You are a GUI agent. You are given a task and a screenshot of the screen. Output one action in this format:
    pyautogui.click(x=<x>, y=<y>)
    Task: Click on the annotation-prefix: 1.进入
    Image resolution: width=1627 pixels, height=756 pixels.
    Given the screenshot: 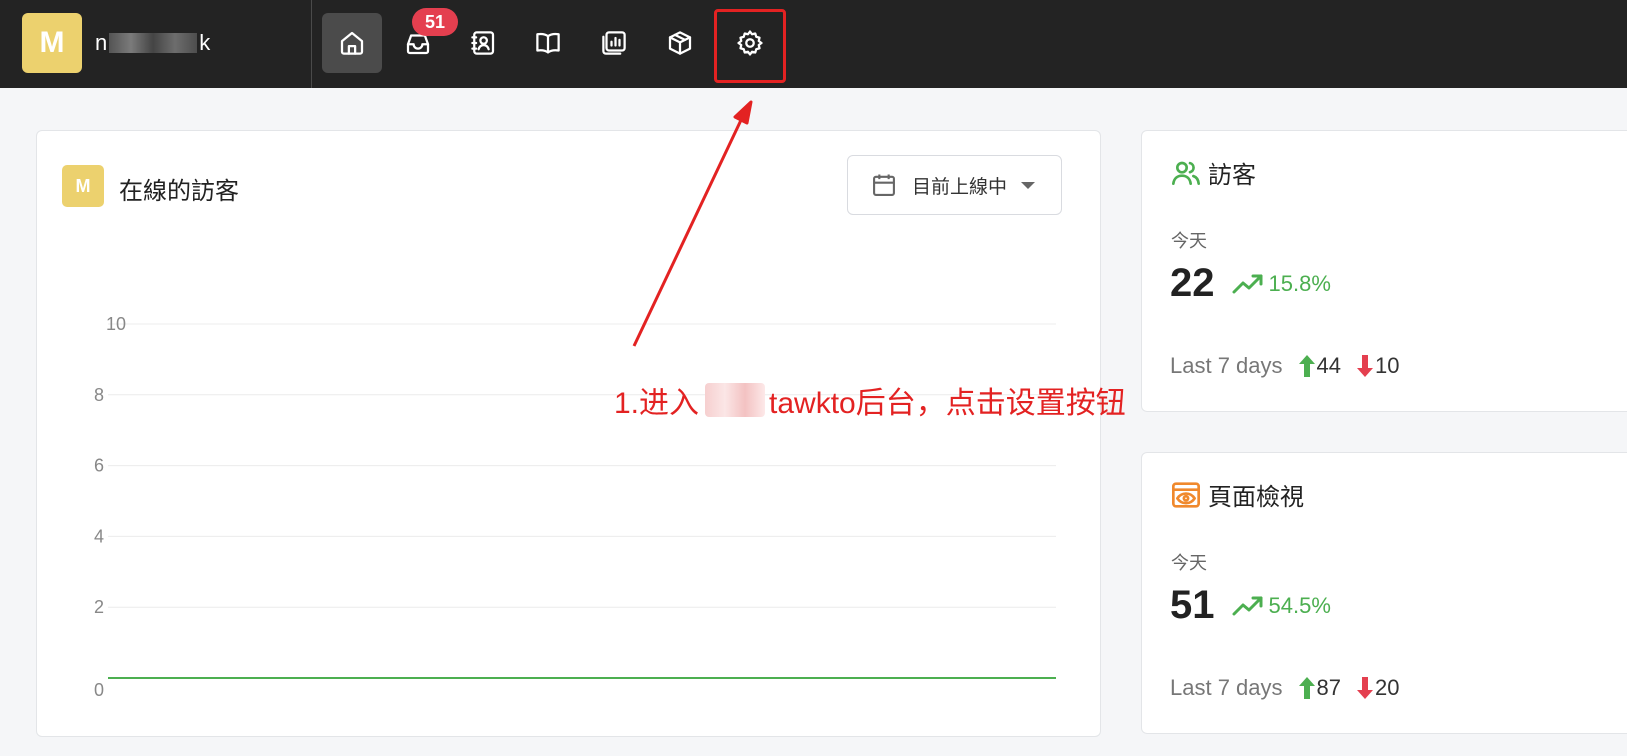 What is the action you would take?
    pyautogui.click(x=657, y=403)
    